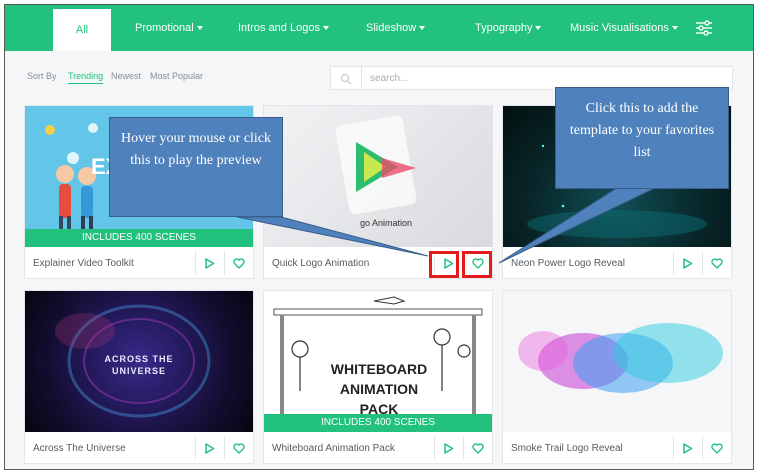 This screenshot has width=758, height=474. Describe the element at coordinates (477, 264) in the screenshot. I see `favorite-button-highlight` at that location.